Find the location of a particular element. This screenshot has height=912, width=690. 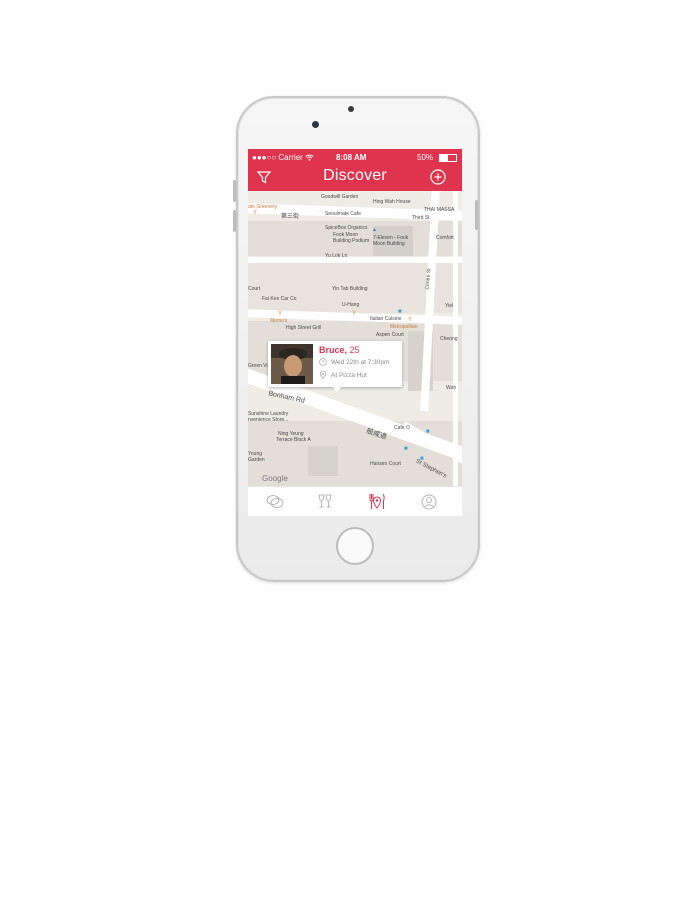

map-label: Aspen Court is located at coordinates (390, 335).